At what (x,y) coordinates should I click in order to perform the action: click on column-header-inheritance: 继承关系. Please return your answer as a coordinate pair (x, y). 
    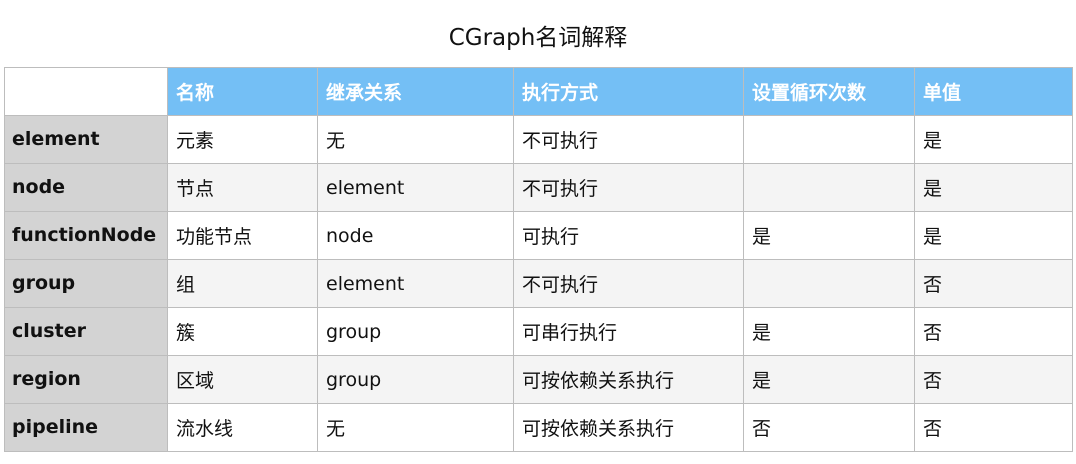
    Looking at the image, I should click on (415, 91).